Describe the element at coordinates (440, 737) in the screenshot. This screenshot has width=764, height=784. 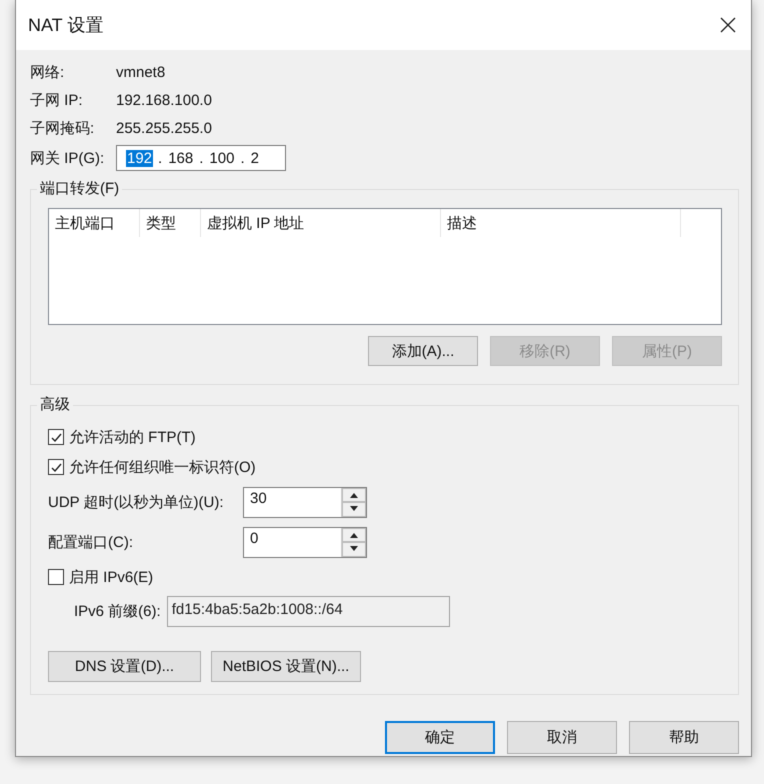
I see `dialog-button: 确定` at that location.